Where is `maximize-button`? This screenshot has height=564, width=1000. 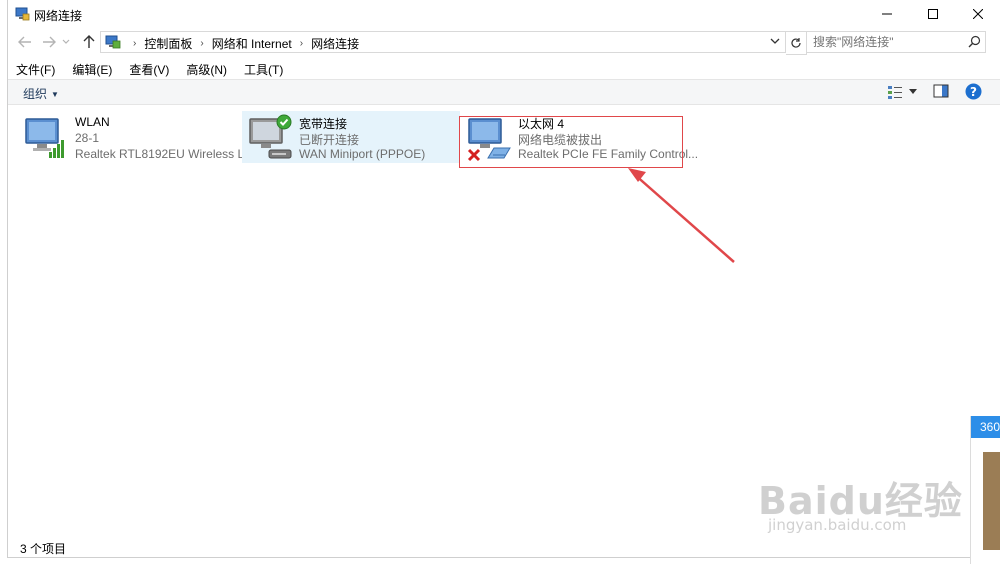
maximize-button is located at coordinates (933, 14).